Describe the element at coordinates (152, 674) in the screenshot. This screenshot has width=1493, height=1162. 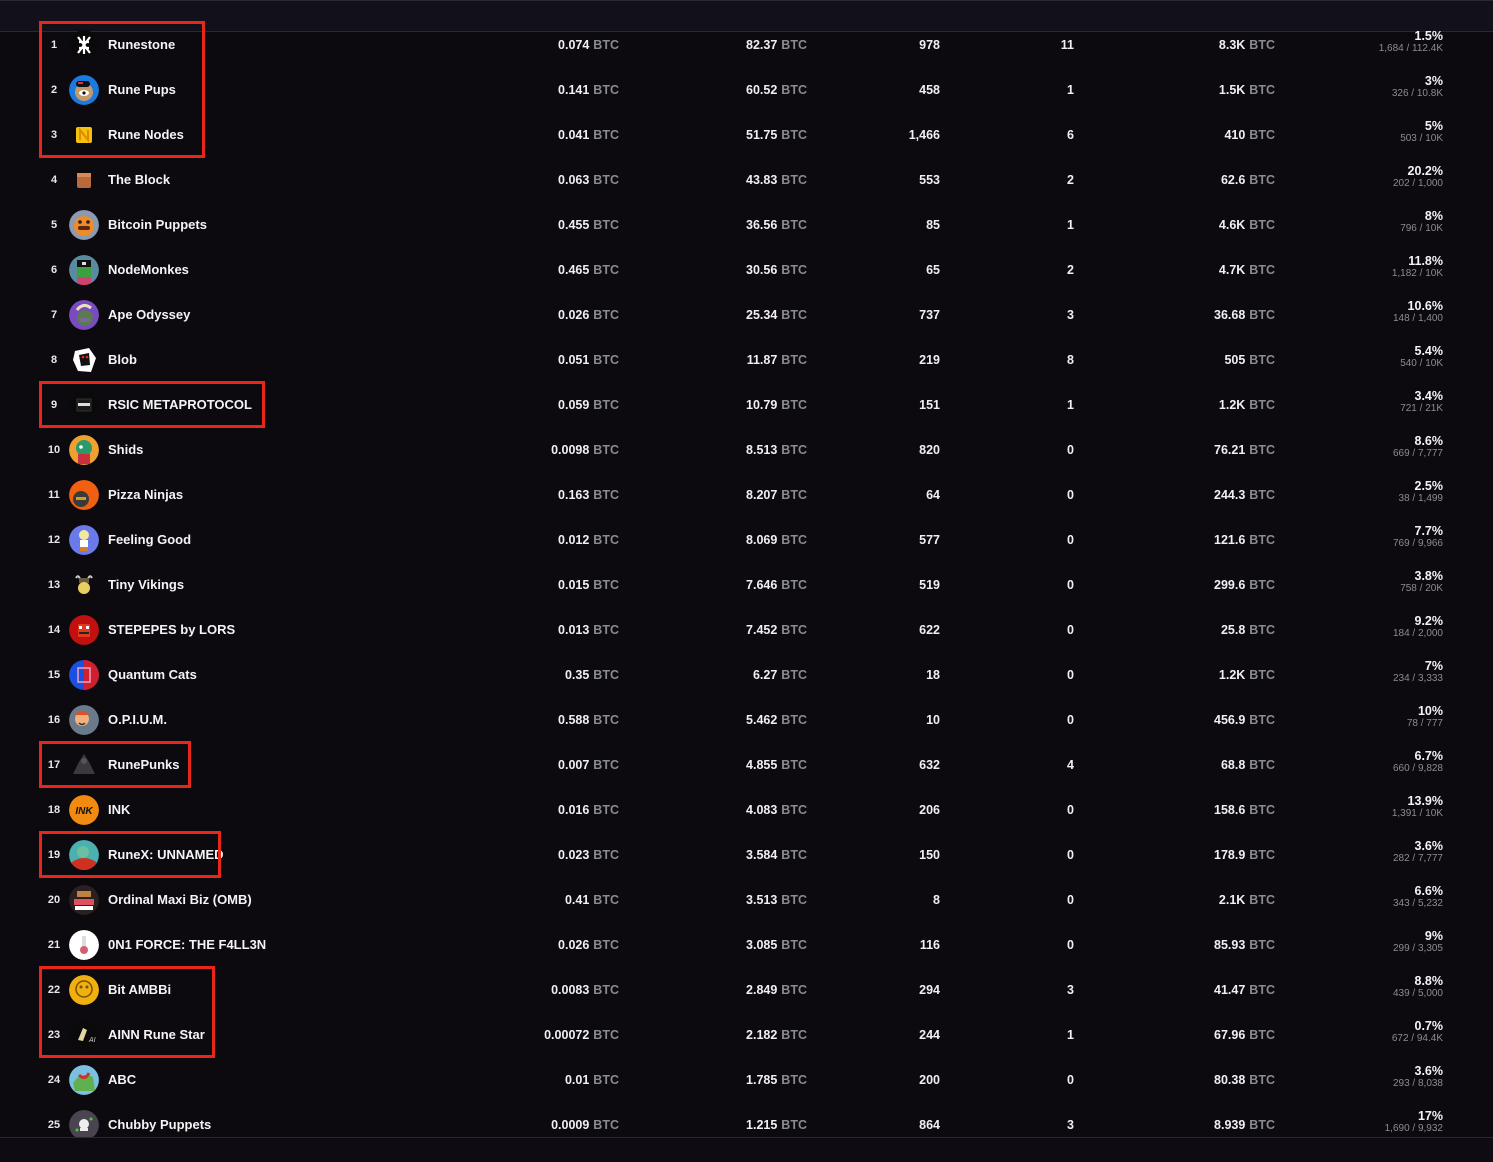
I see `collection-name-link: Quantum Cats` at that location.